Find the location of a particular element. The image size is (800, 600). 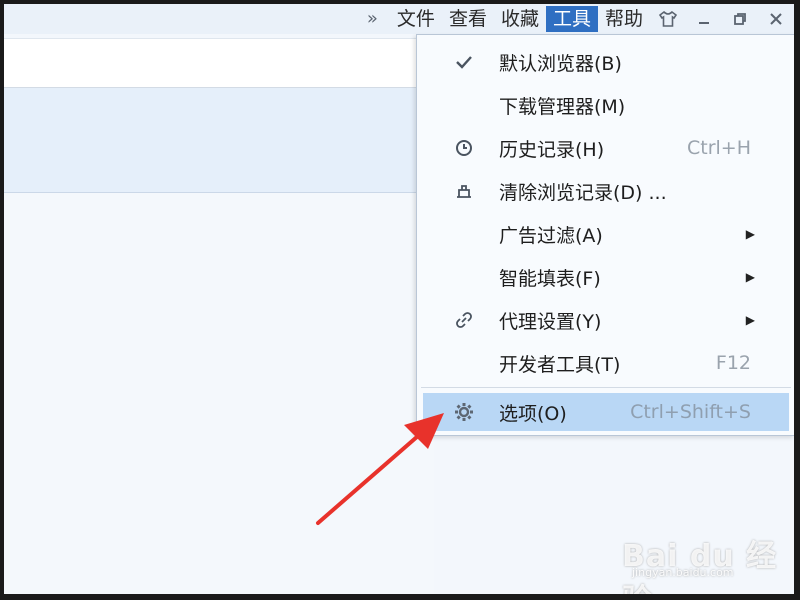

menu-item-download-manager: 下载管理器(M) is located at coordinates (605, 105).